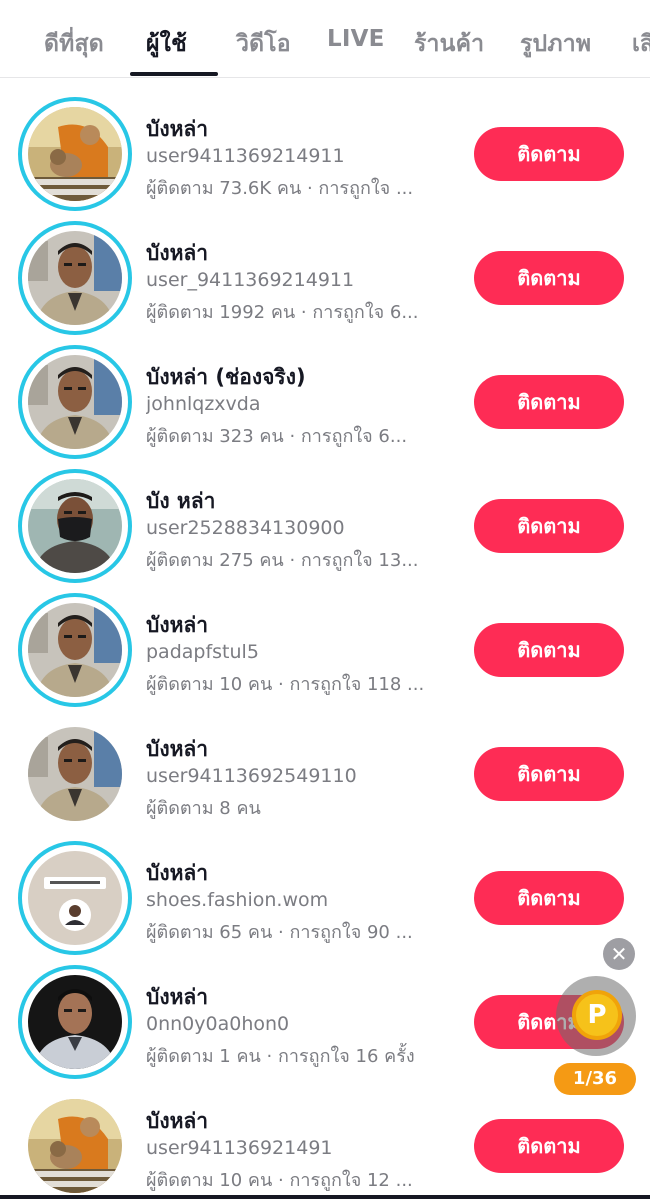  I want to click on user-handle: user_9411369214911, so click(250, 280).